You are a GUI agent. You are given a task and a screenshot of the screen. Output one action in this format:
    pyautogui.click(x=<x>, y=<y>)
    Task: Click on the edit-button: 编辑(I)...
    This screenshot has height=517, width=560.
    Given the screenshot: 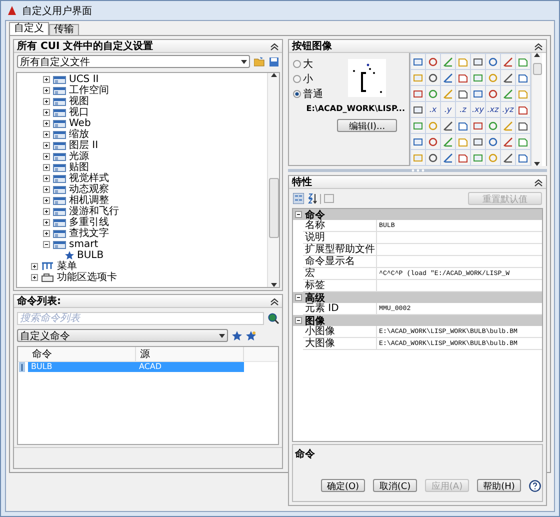 What is the action you would take?
    pyautogui.click(x=367, y=125)
    